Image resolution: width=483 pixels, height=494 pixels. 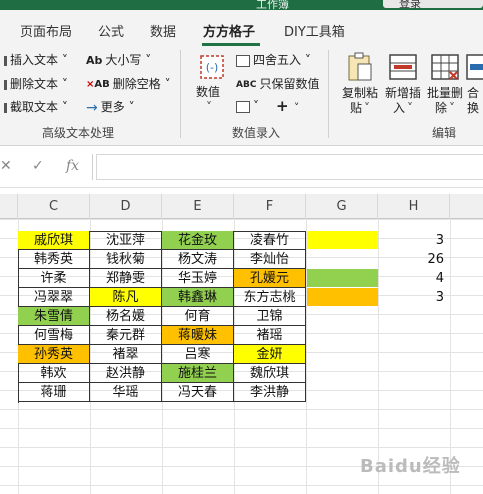 I want to click on new-insert-label-2: 入, so click(x=399, y=108).